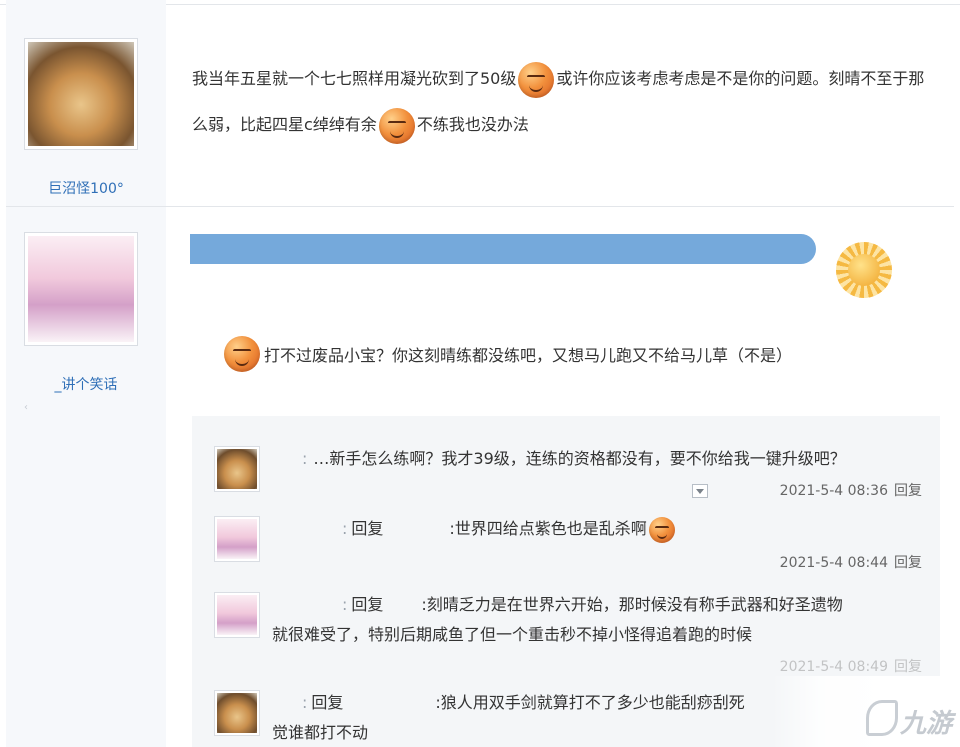 The image size is (960, 747). I want to click on sidebar-marker: ‹, so click(26, 407).